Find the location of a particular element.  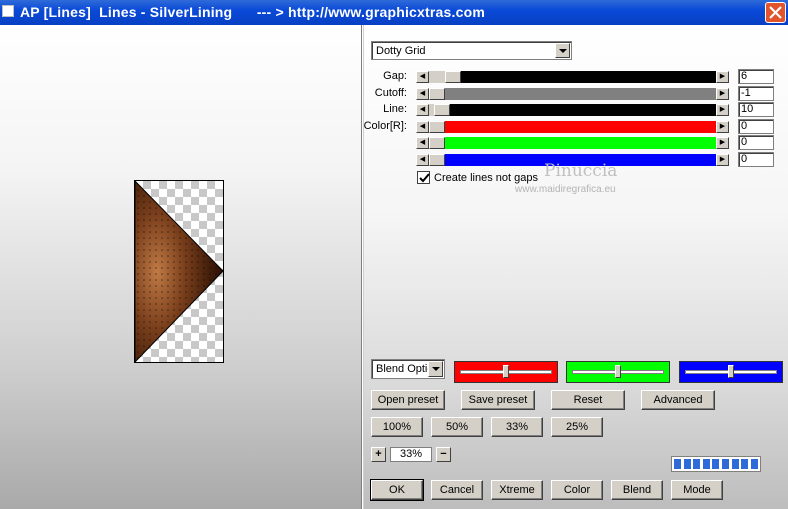

preset-dropdown: Dotty Grid is located at coordinates (471, 50).